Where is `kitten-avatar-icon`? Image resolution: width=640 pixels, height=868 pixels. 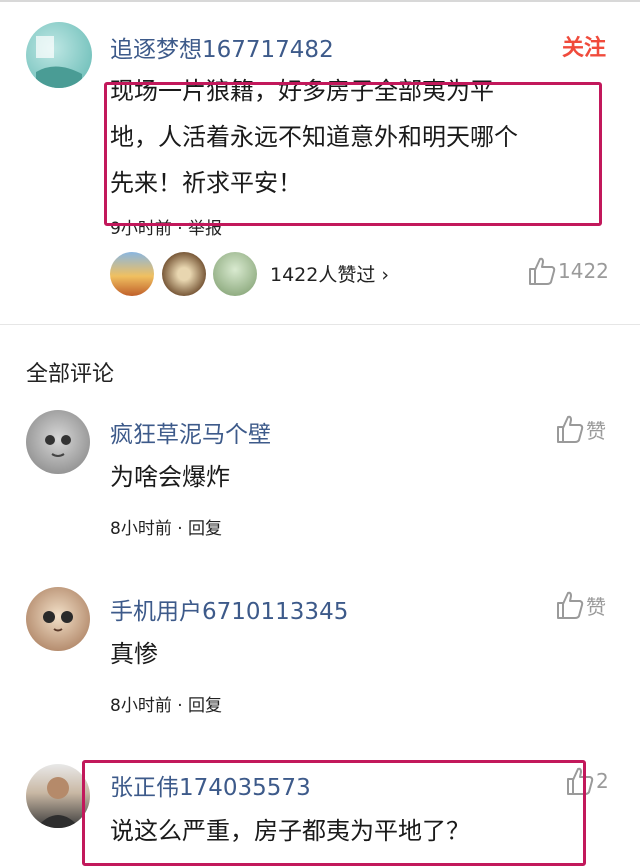 kitten-avatar-icon is located at coordinates (58, 621).